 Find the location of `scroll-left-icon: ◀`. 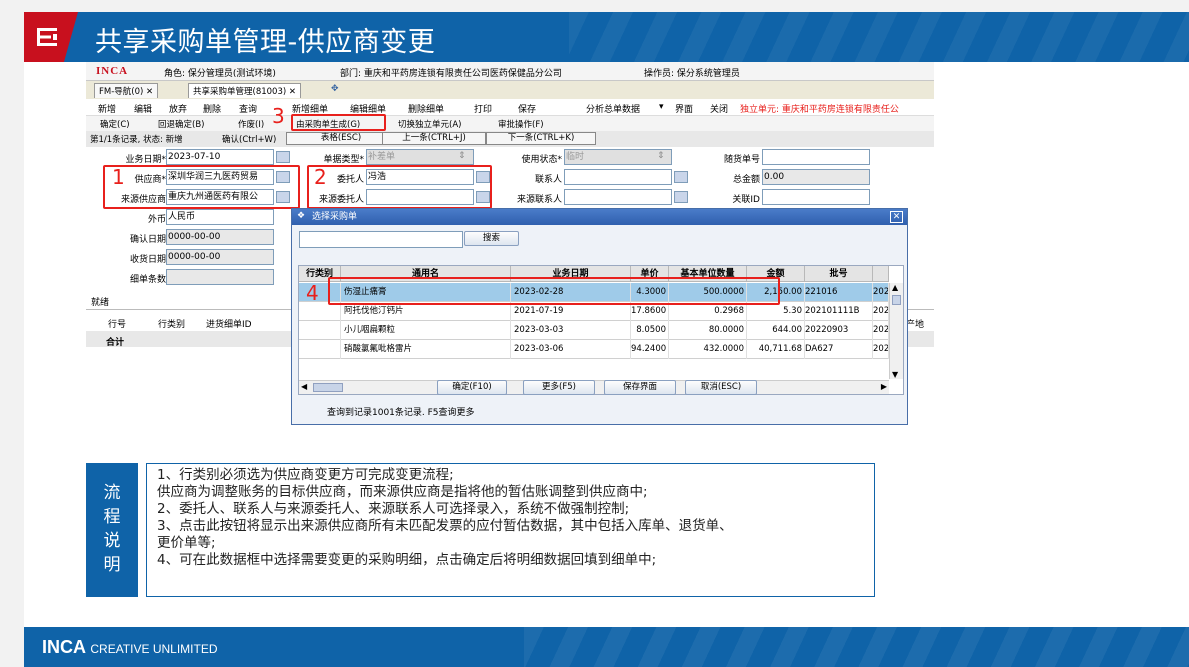

scroll-left-icon: ◀ is located at coordinates (304, 386).